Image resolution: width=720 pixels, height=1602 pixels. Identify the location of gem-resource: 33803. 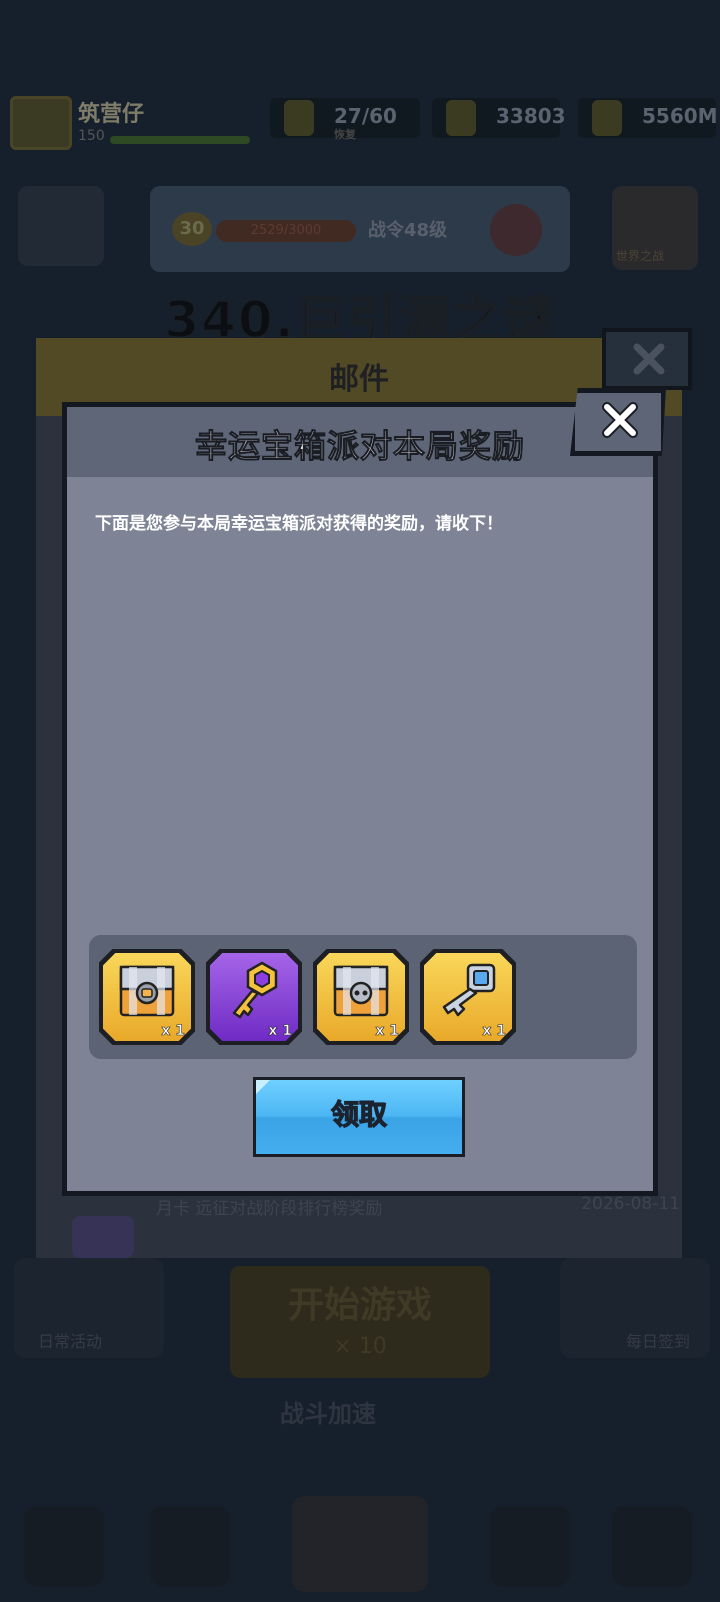
(499, 118).